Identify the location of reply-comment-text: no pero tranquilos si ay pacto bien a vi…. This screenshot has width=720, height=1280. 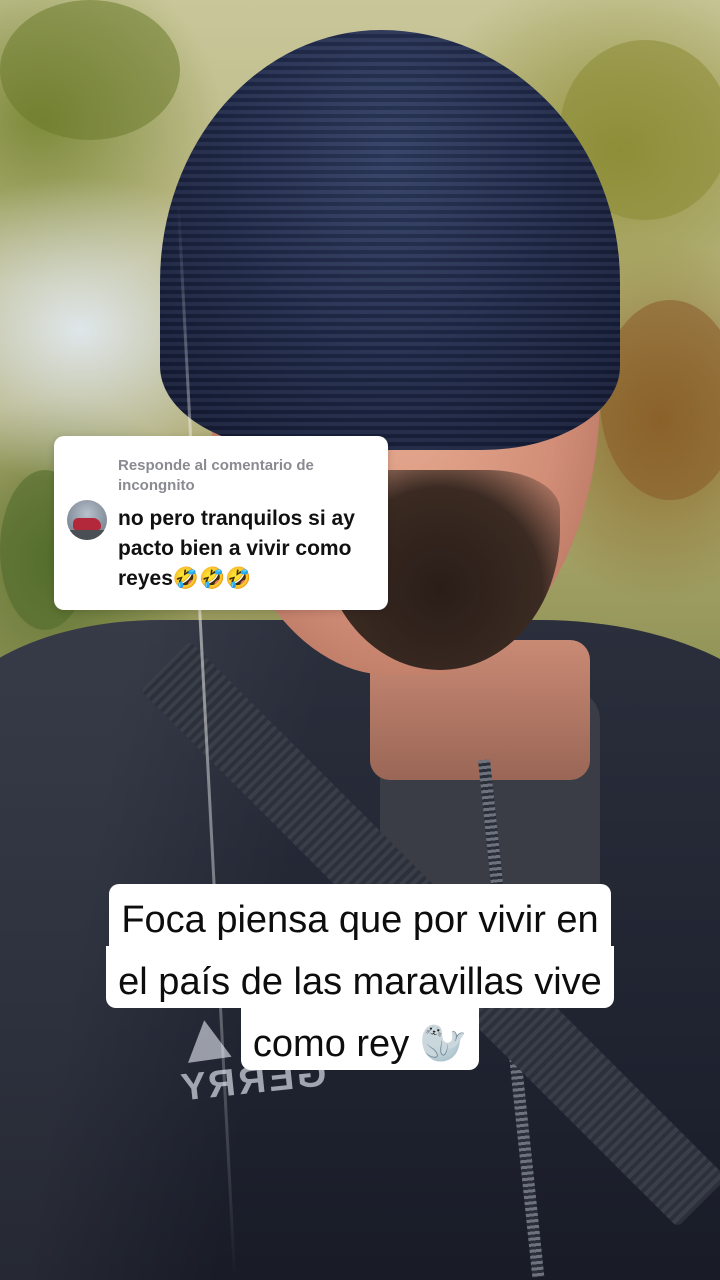
(236, 548).